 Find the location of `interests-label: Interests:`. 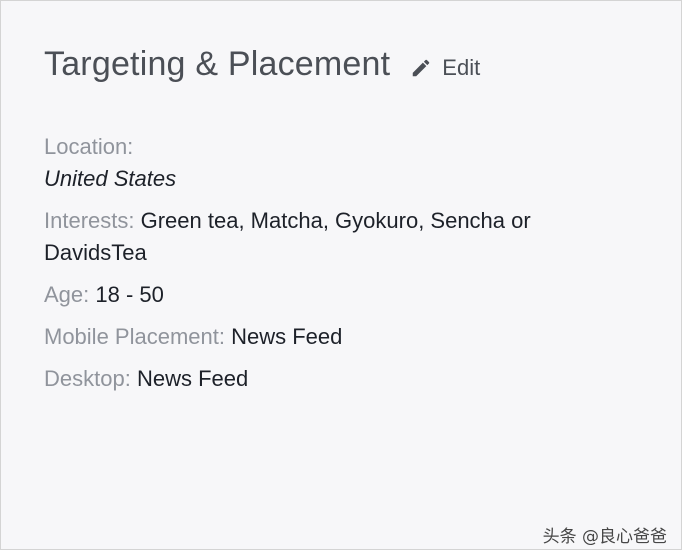

interests-label: Interests: is located at coordinates (89, 220).